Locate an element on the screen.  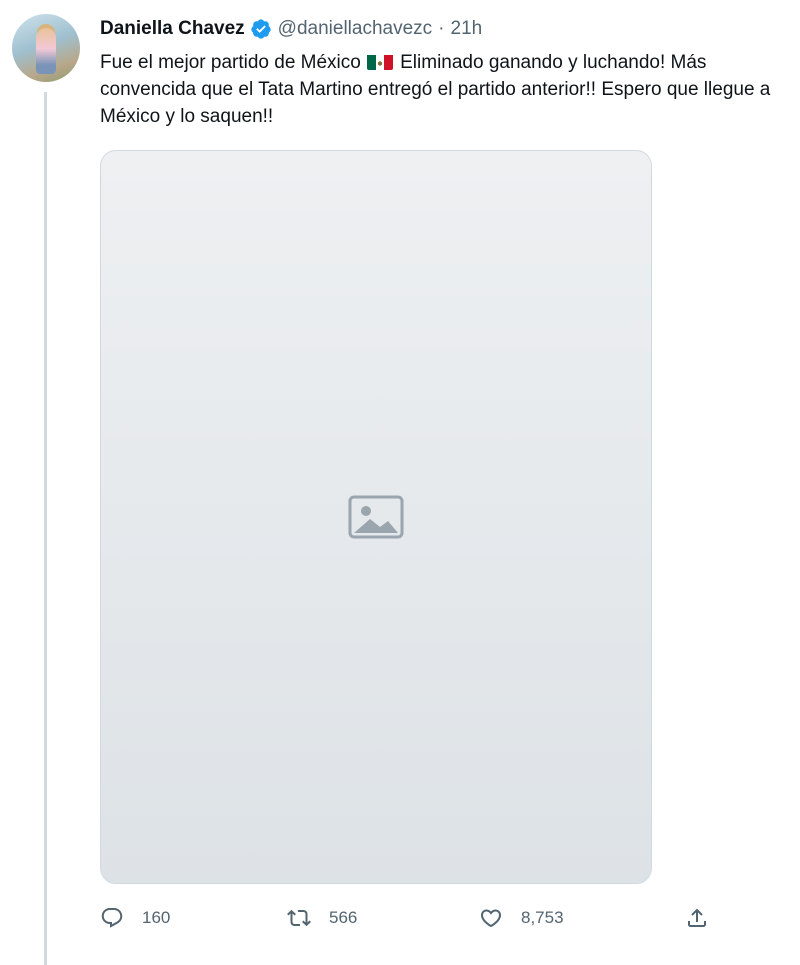
retweet-button: 566 is located at coordinates (322, 918).